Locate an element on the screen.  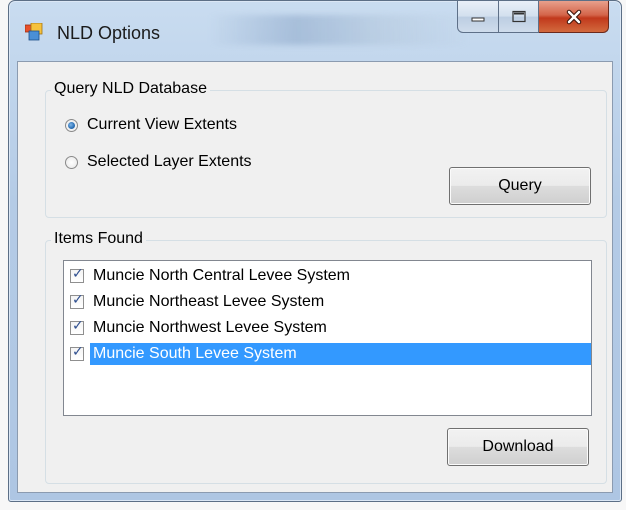
radio-selected-layer-extents: Selected Layer Extents is located at coordinates (158, 162).